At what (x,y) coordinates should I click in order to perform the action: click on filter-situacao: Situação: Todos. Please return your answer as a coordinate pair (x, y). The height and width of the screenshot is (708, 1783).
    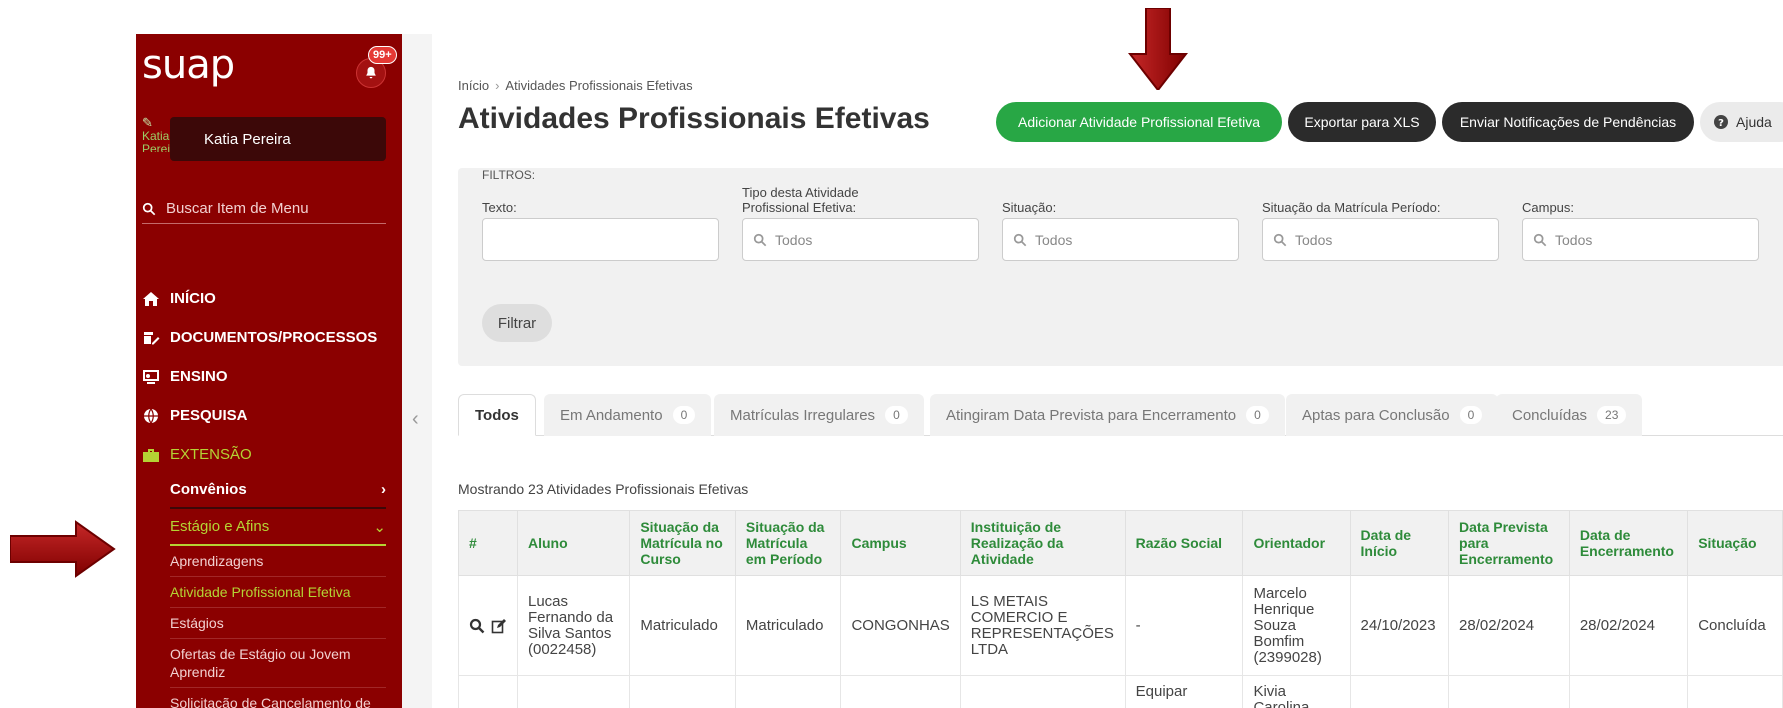
    Looking at the image, I should click on (1120, 223).